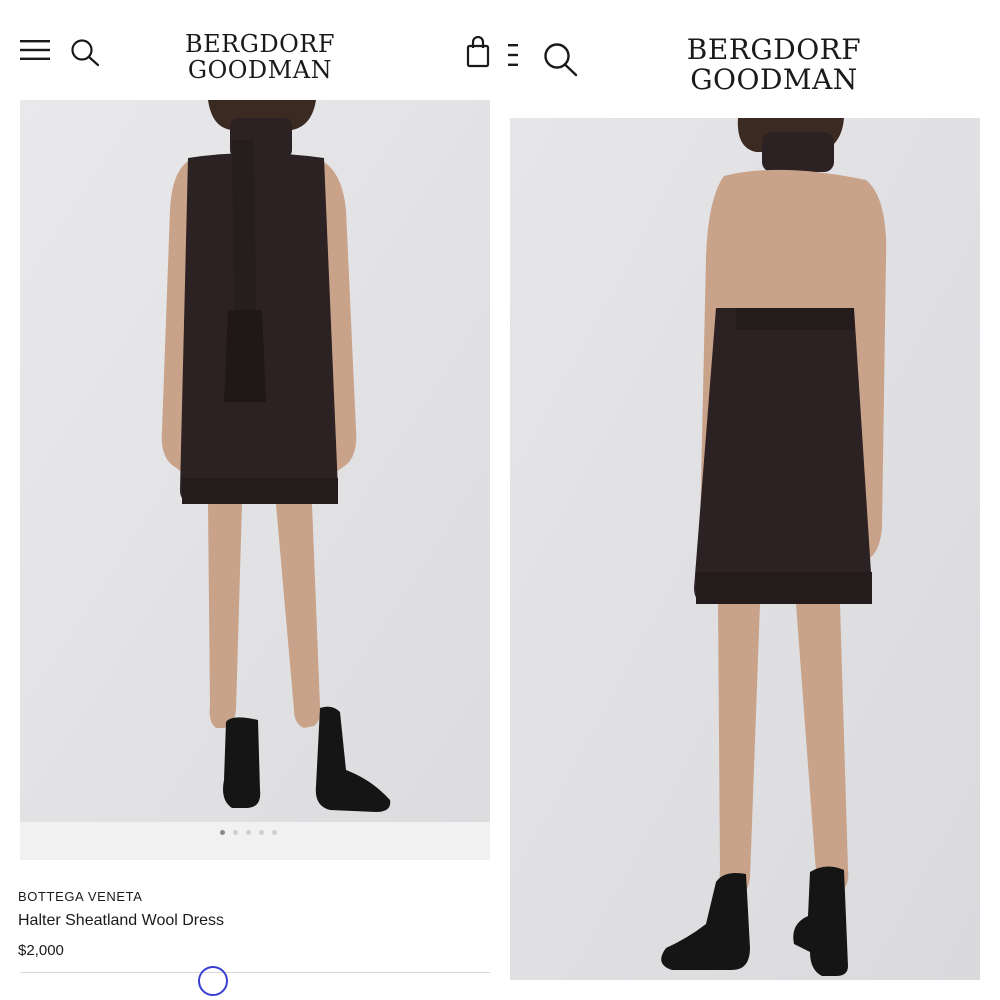 The image size is (1000, 1000). What do you see at coordinates (479, 51) in the screenshot?
I see `shopping-bag-icon` at bounding box center [479, 51].